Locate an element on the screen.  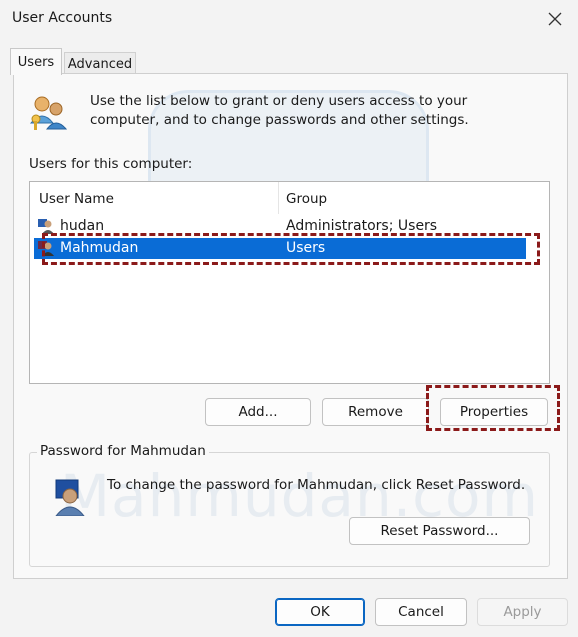
close-button is located at coordinates (555, 19).